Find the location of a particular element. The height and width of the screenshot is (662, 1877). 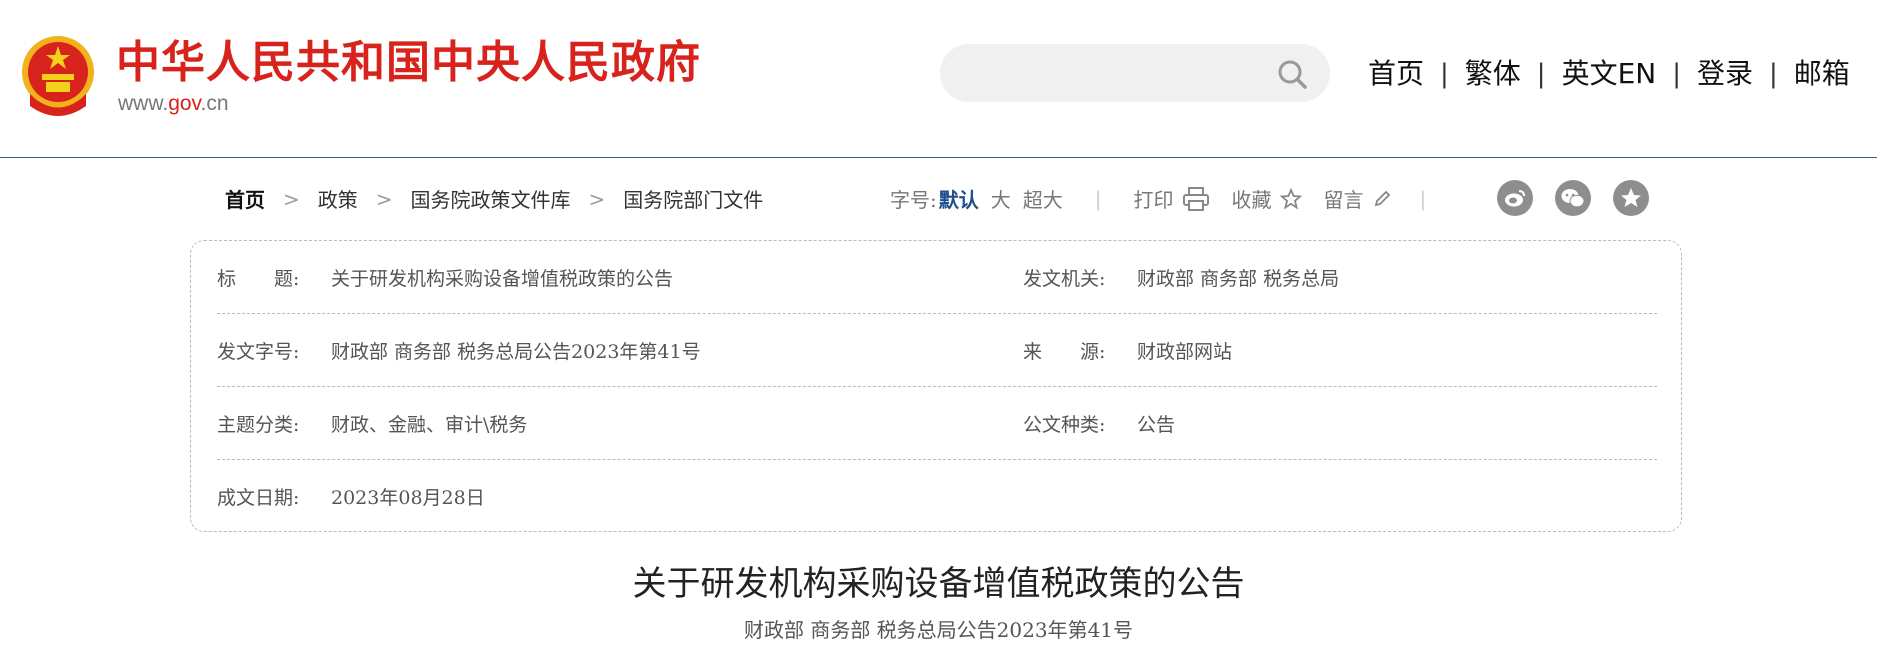

nav-traditional: 繁体 is located at coordinates (1493, 74).